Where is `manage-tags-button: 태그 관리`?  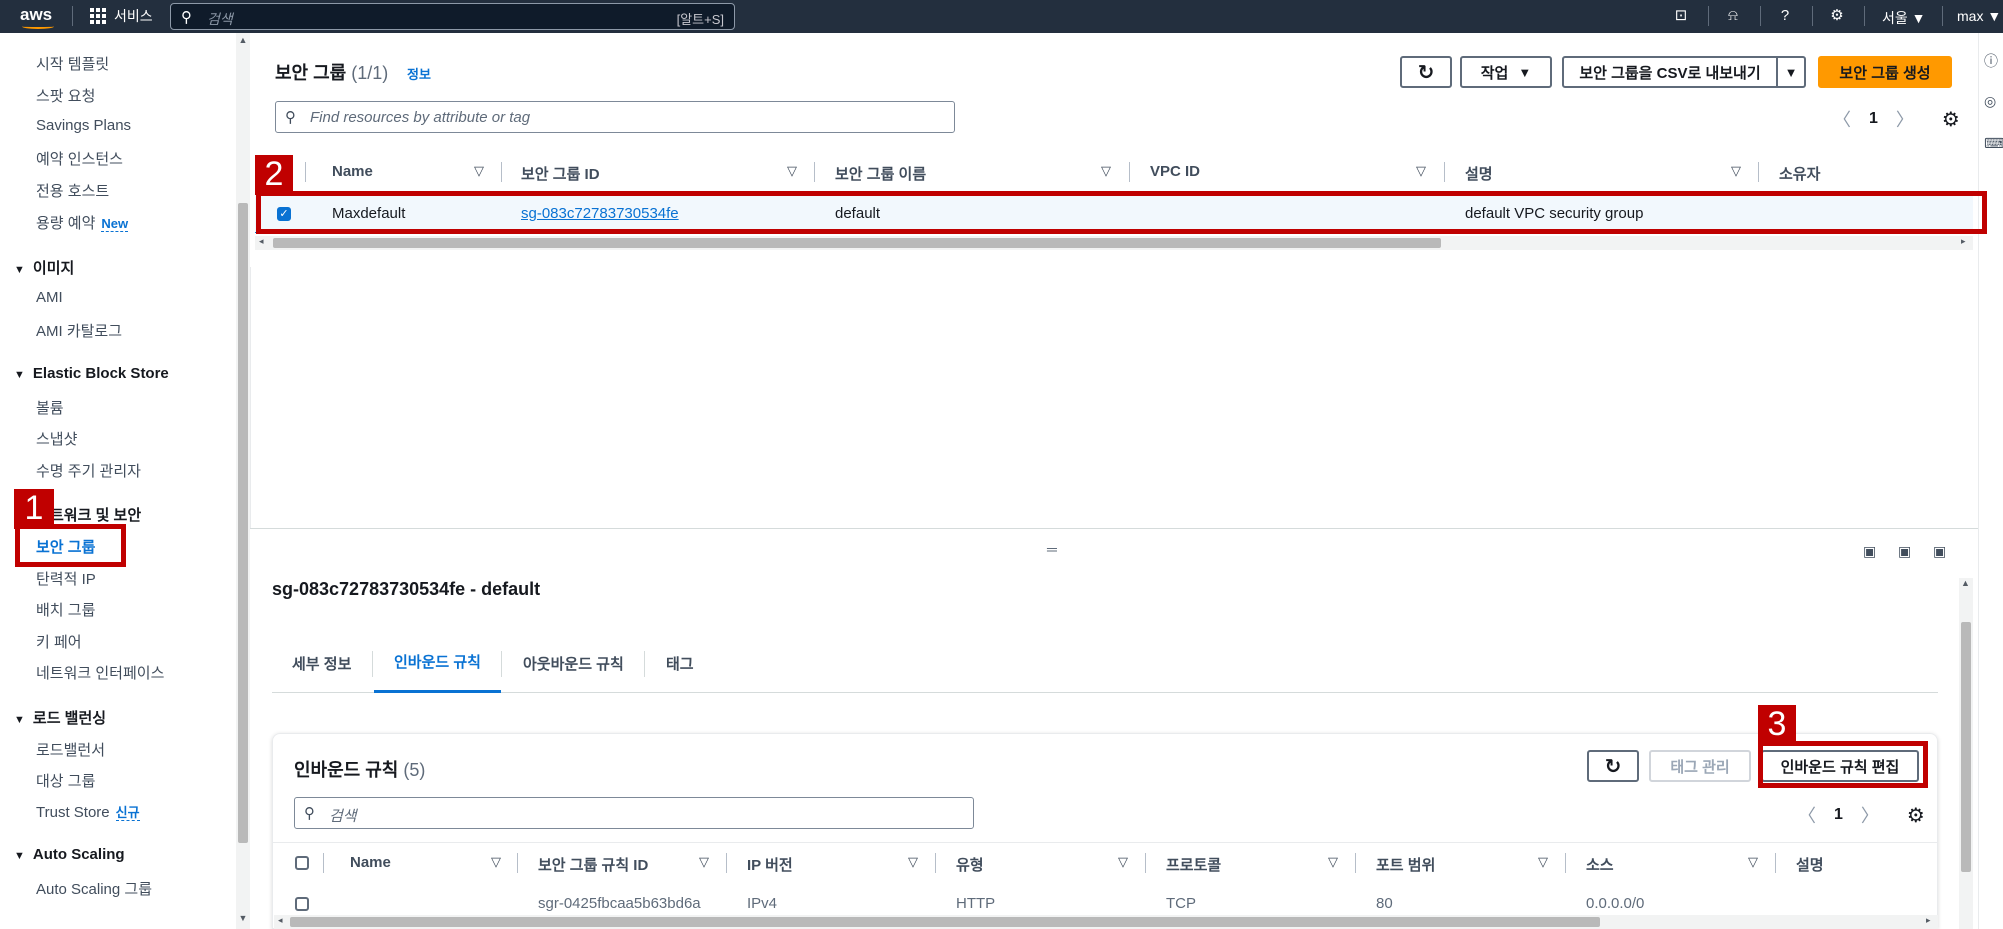 manage-tags-button: 태그 관리 is located at coordinates (1700, 766).